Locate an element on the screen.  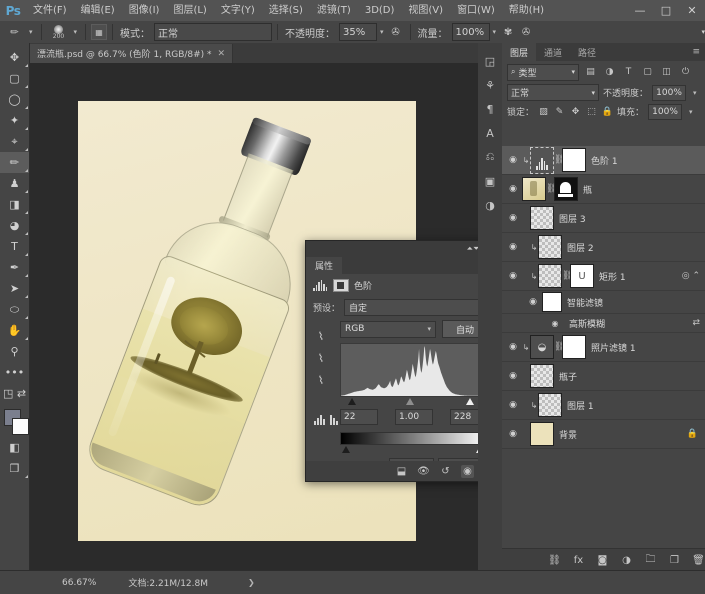
layer-mask-icon is located at coordinates (341, 285).